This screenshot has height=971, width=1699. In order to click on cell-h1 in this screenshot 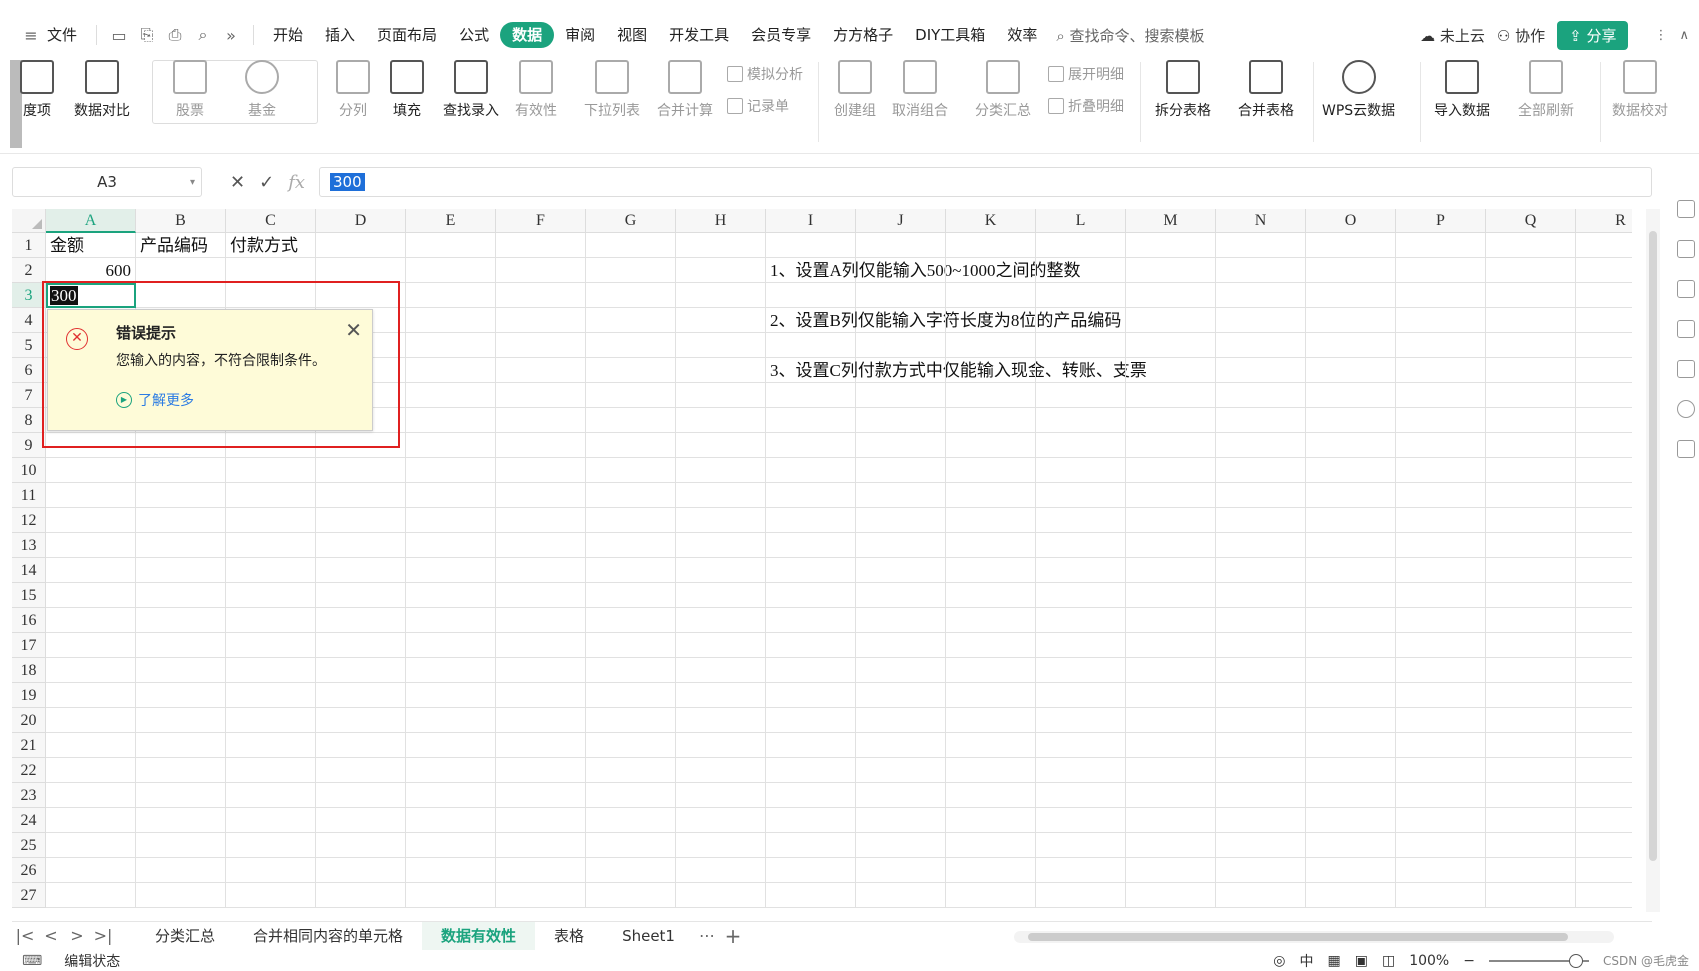, I will do `click(721, 245)`.